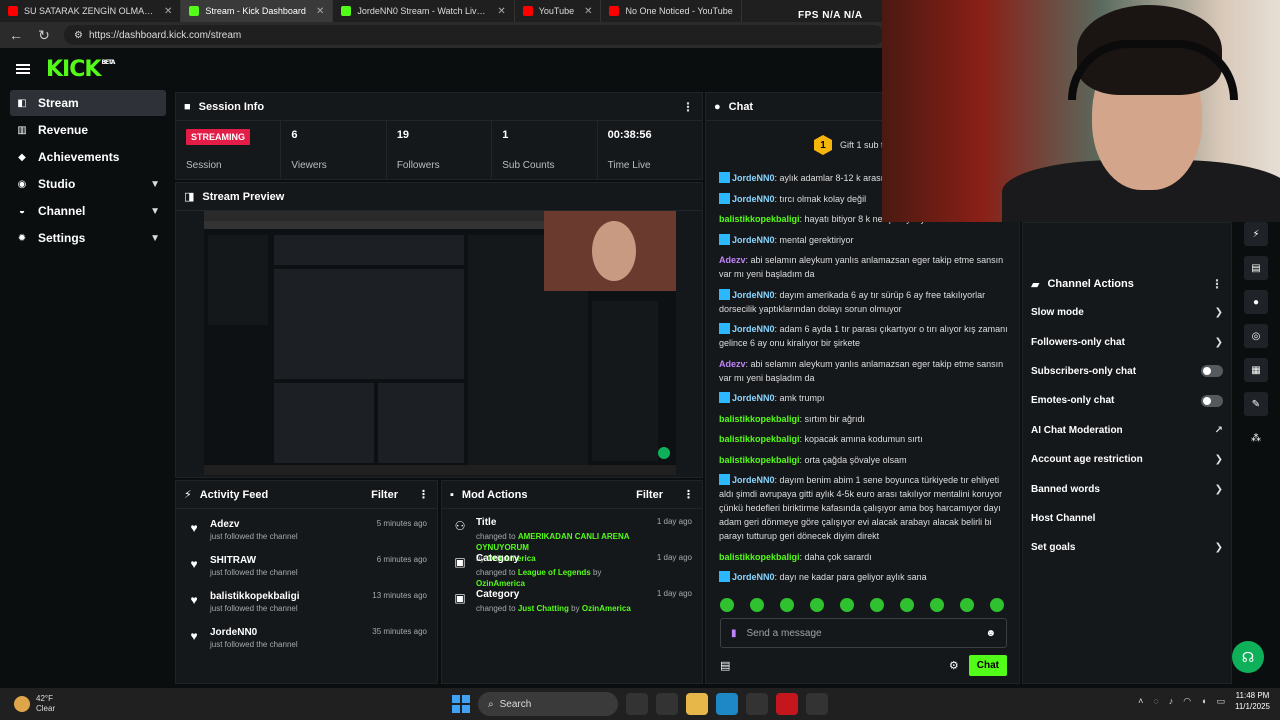  I want to click on stream-preview-video, so click(440, 343).